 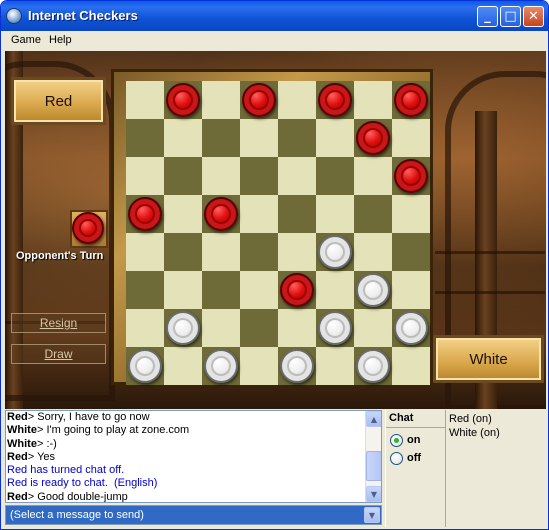 I want to click on chat-text: Yes, so click(x=46, y=456).